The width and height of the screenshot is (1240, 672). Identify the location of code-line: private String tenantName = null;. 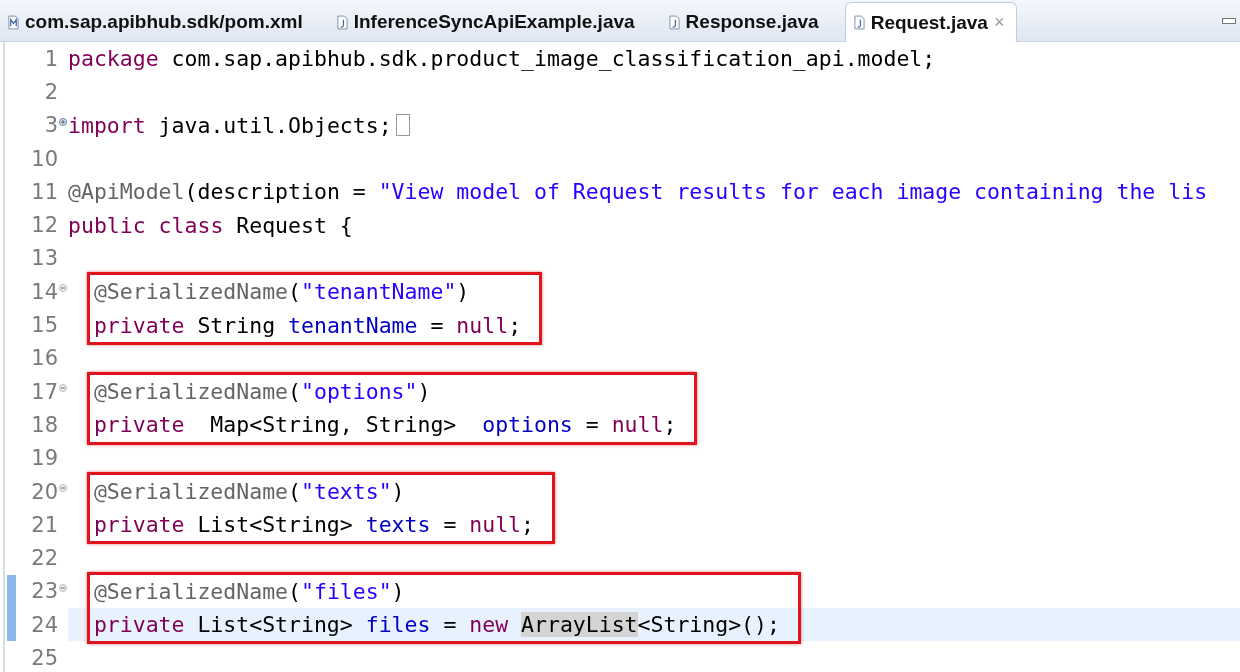
(307, 325).